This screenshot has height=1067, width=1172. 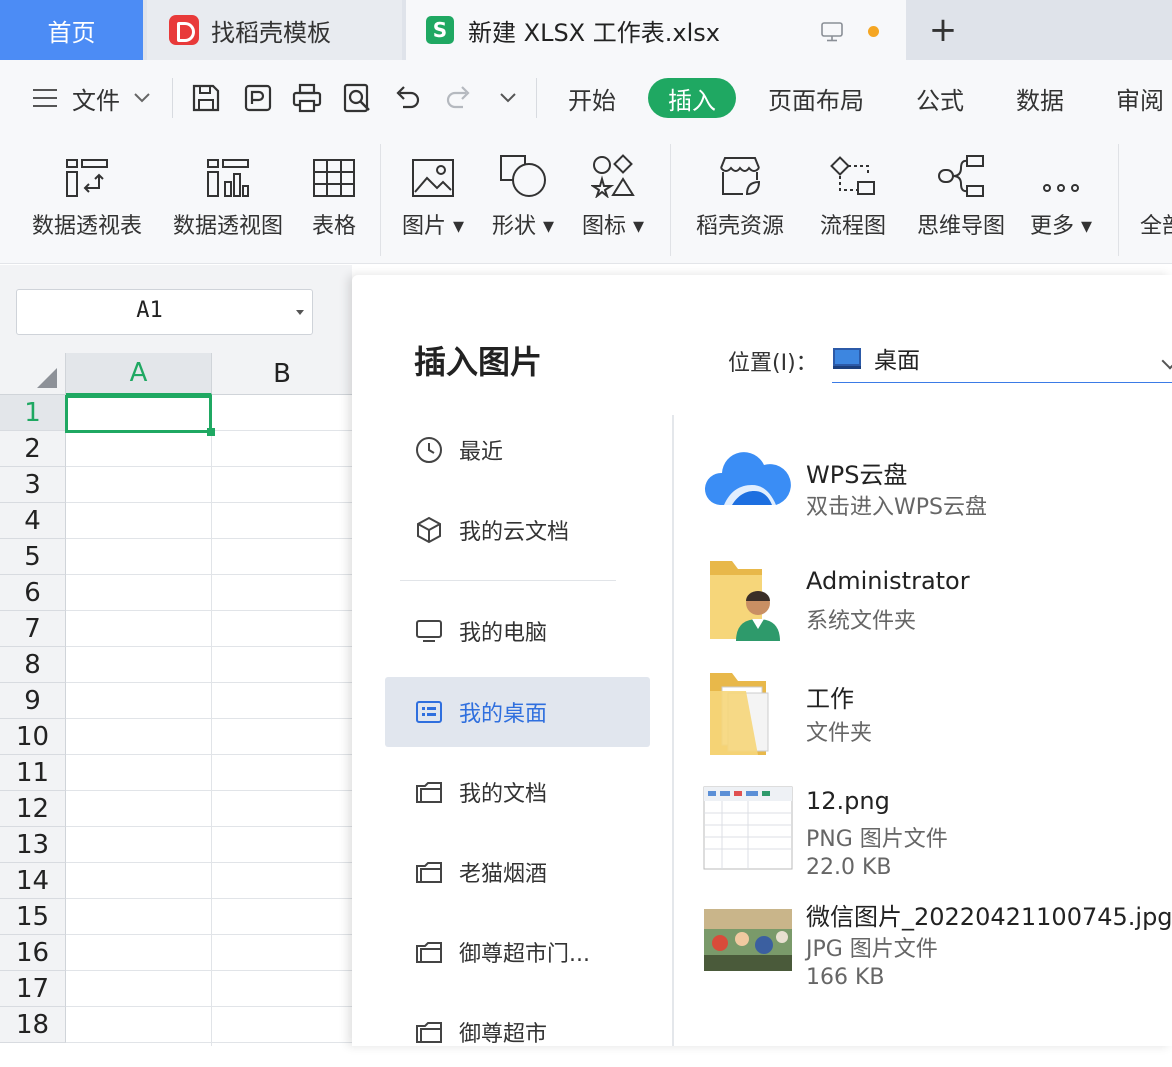 What do you see at coordinates (429, 1032) in the screenshot?
I see `folder-icon` at bounding box center [429, 1032].